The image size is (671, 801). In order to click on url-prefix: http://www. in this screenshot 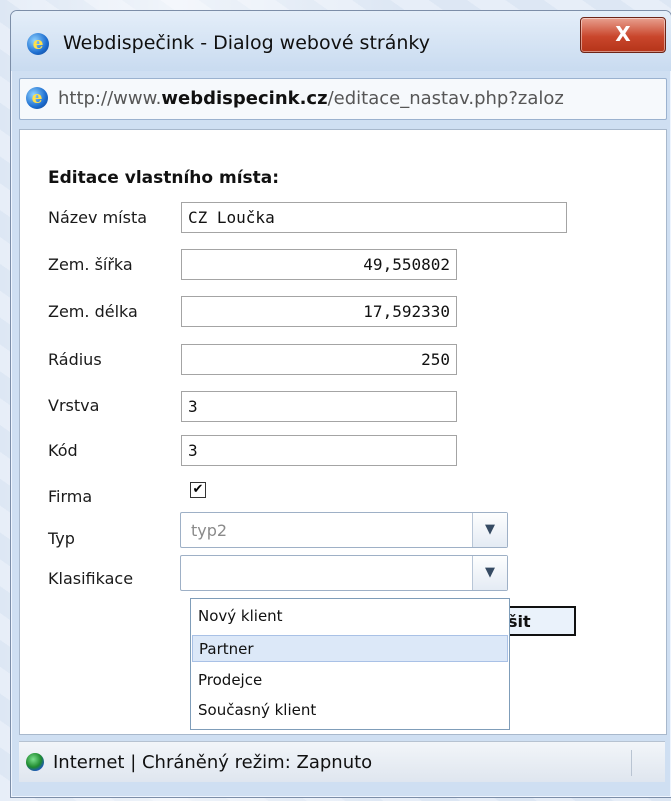, I will do `click(110, 98)`.